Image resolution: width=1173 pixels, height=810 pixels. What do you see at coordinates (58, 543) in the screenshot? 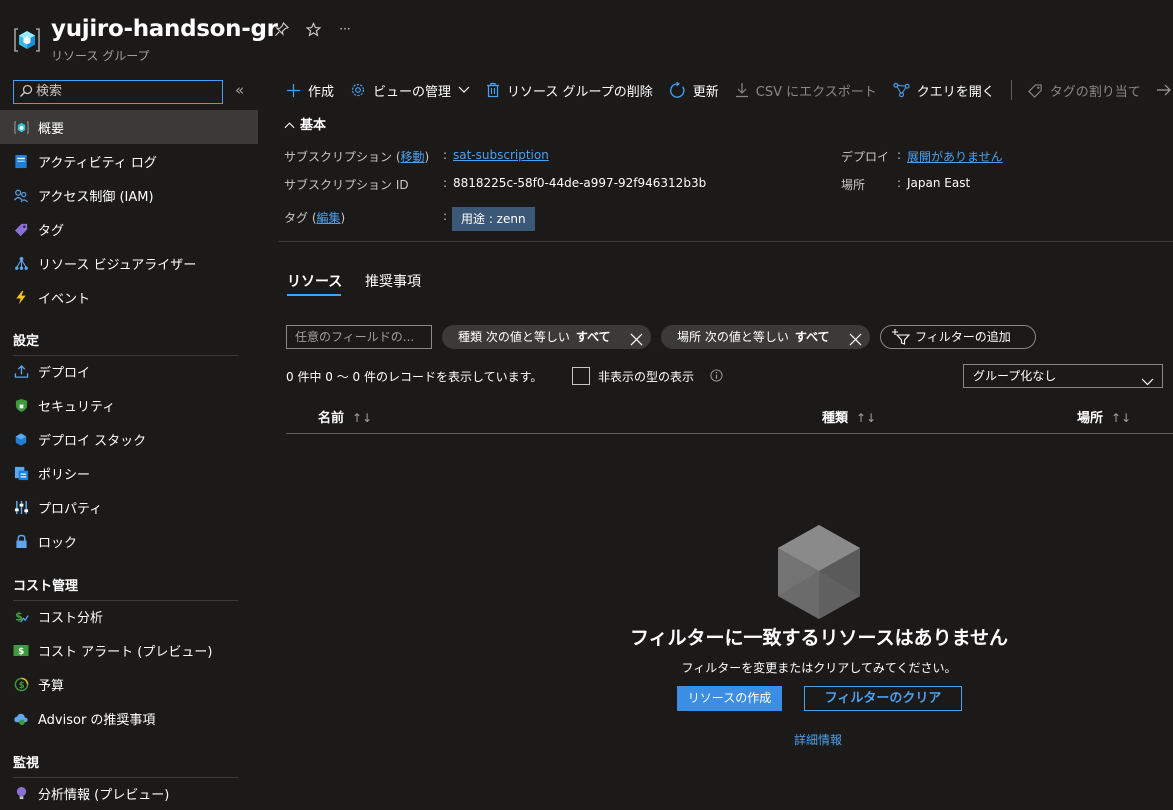
I see `sidebar-item-label: ロック` at bounding box center [58, 543].